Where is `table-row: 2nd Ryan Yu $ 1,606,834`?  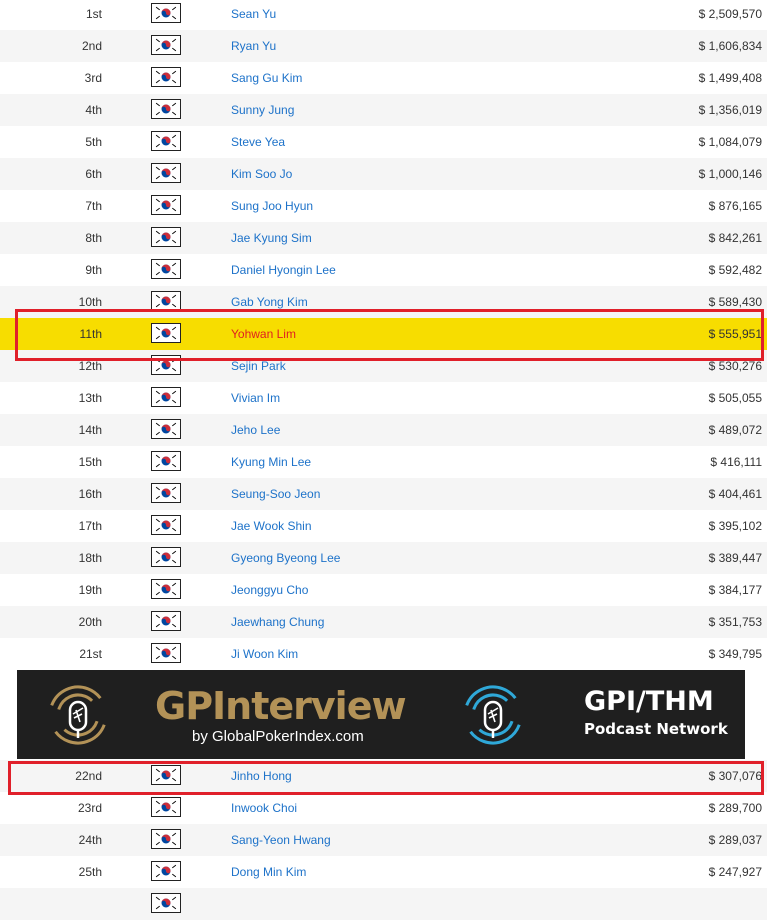 table-row: 2nd Ryan Yu $ 1,606,834 is located at coordinates (383, 46).